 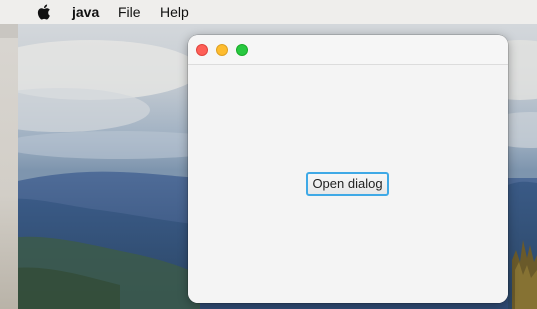 I want to click on menu-help: Help, so click(x=174, y=12).